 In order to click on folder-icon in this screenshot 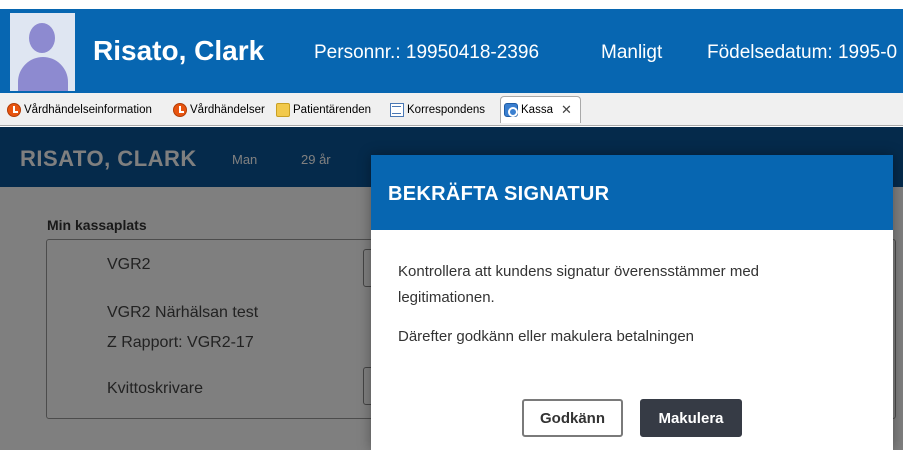, I will do `click(283, 110)`.